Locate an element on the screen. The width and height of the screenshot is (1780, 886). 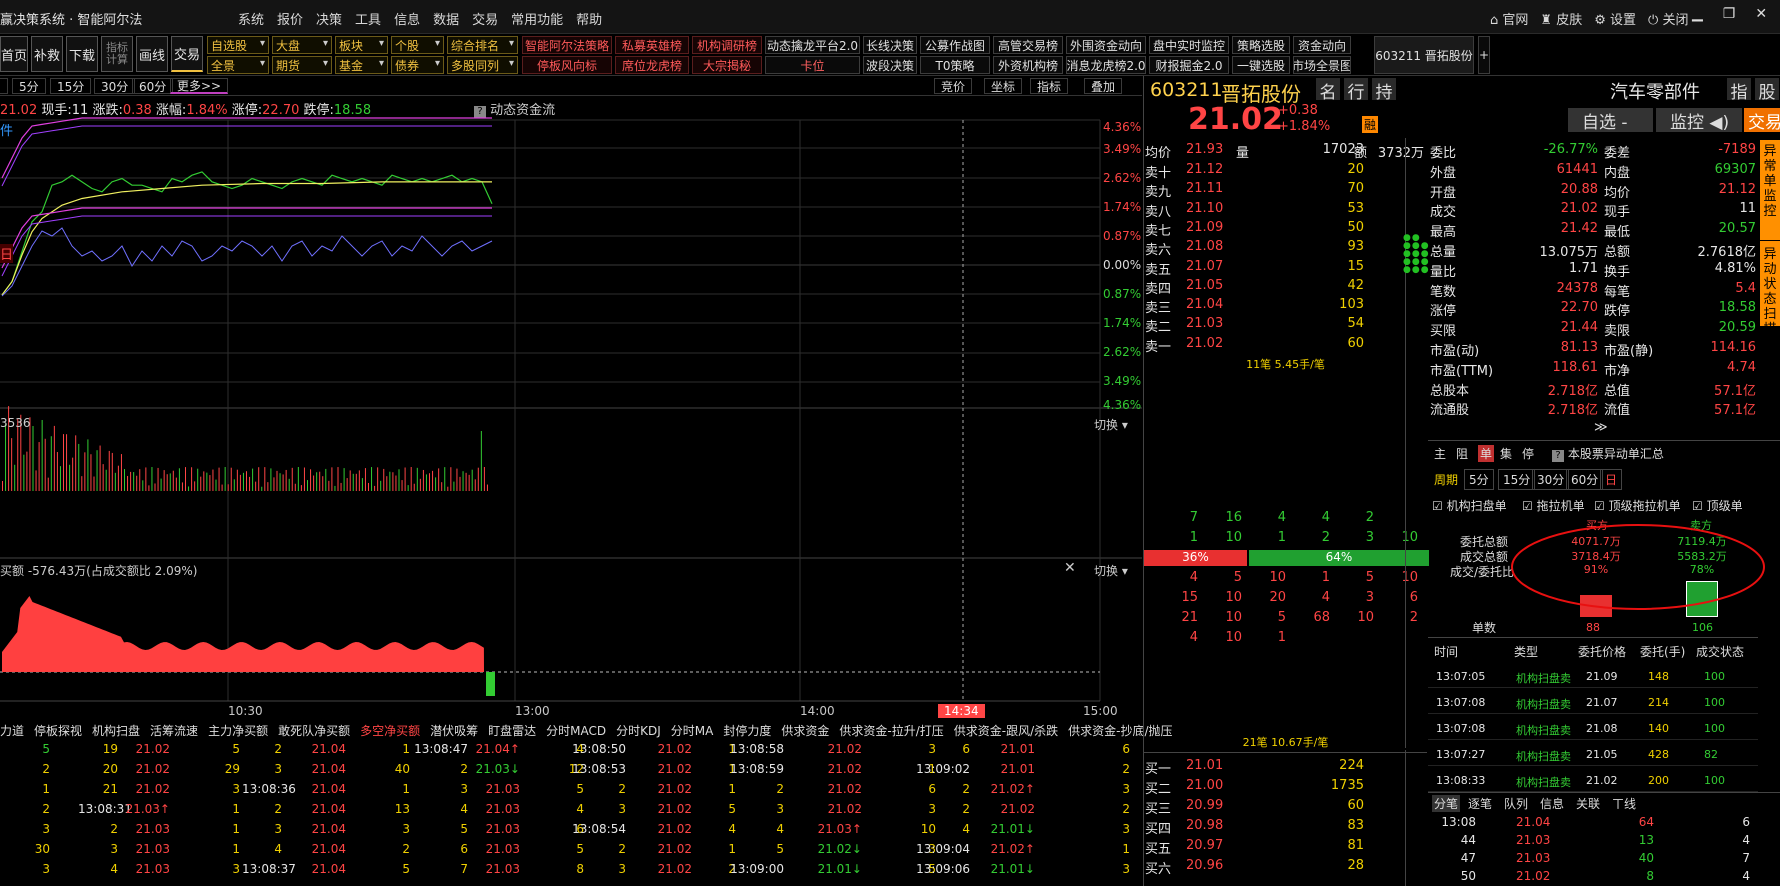
tick-tab: 逐笔 is located at coordinates (1480, 803).